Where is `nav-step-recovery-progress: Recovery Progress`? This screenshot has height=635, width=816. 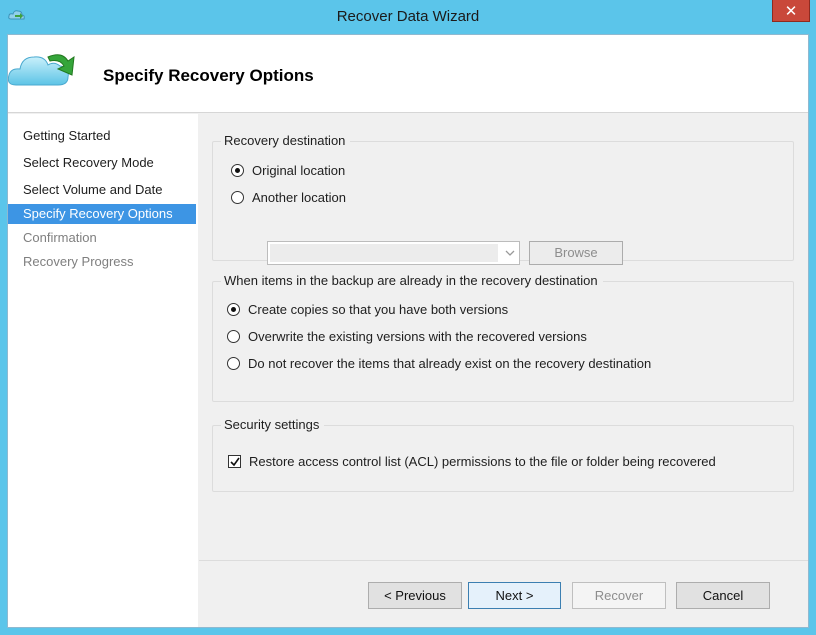
nav-step-recovery-progress: Recovery Progress is located at coordinates (78, 261).